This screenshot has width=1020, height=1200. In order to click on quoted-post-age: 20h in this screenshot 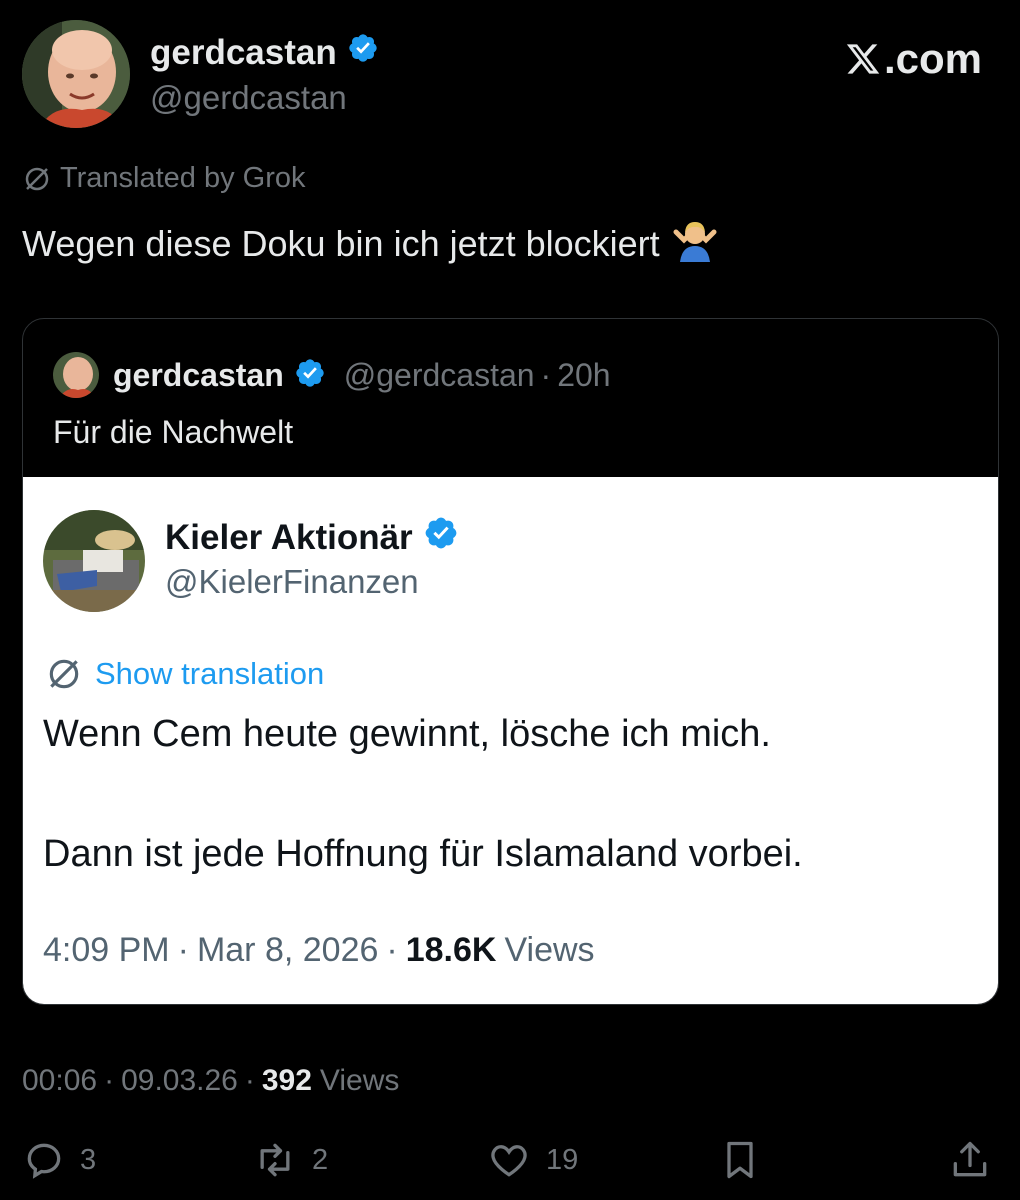, I will do `click(584, 374)`.